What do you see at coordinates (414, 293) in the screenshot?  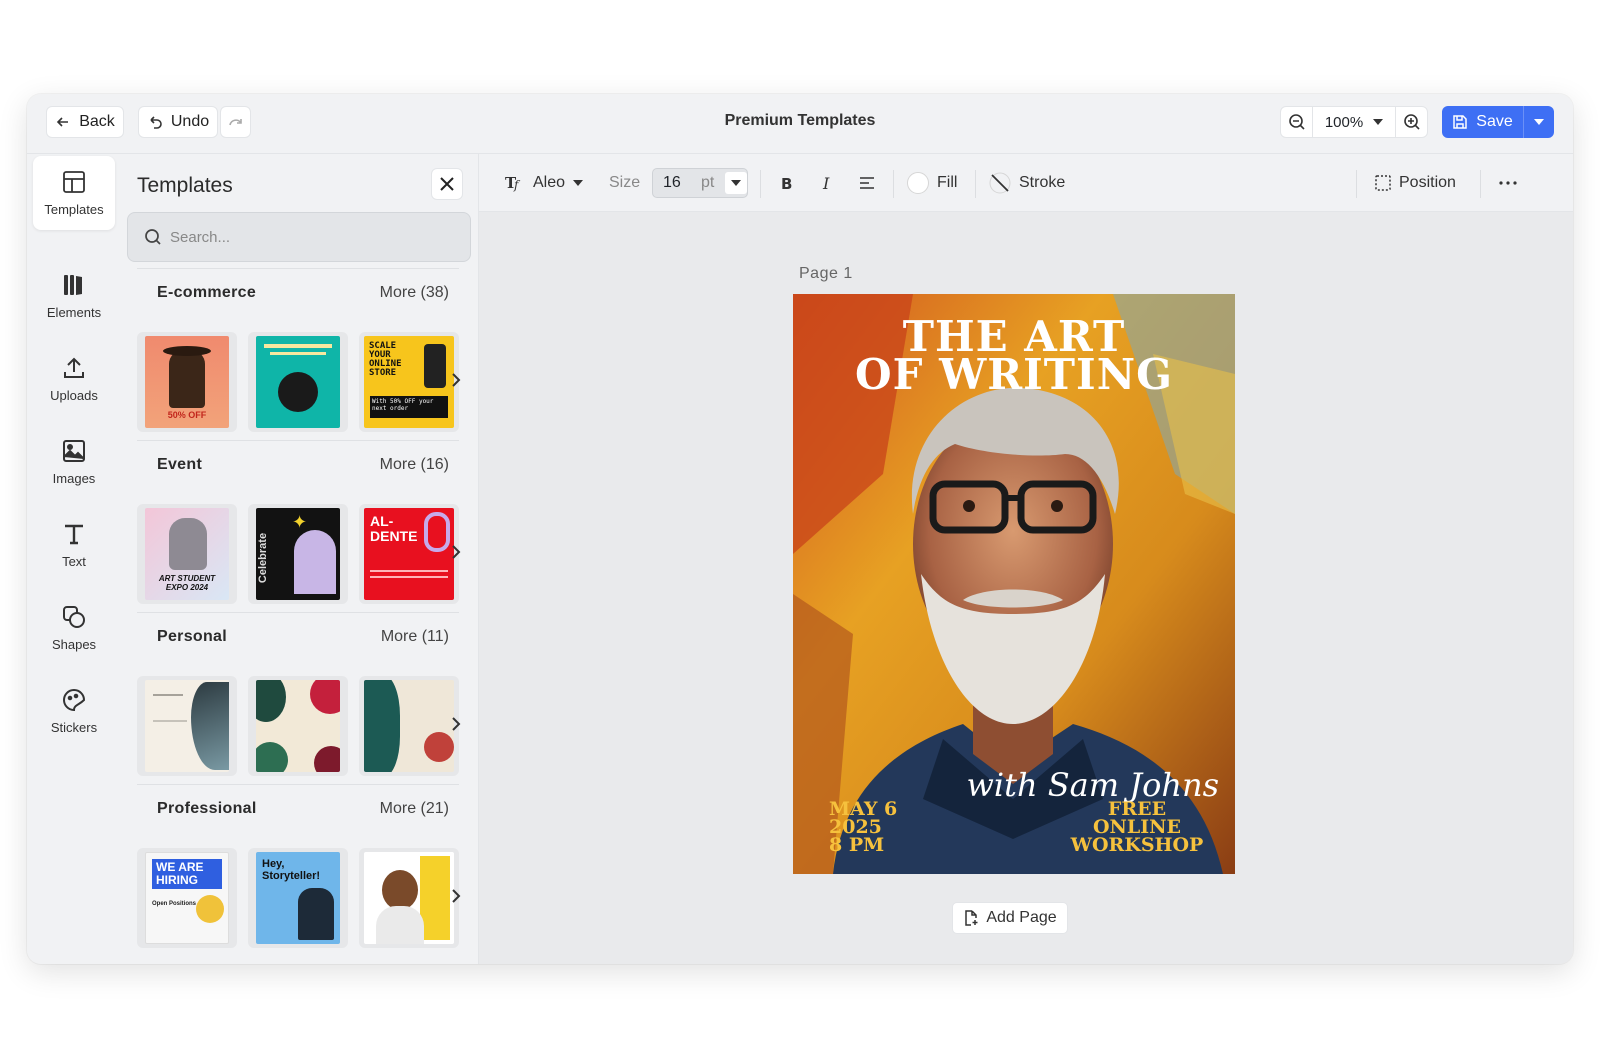 I see `more-link: More (38)` at bounding box center [414, 293].